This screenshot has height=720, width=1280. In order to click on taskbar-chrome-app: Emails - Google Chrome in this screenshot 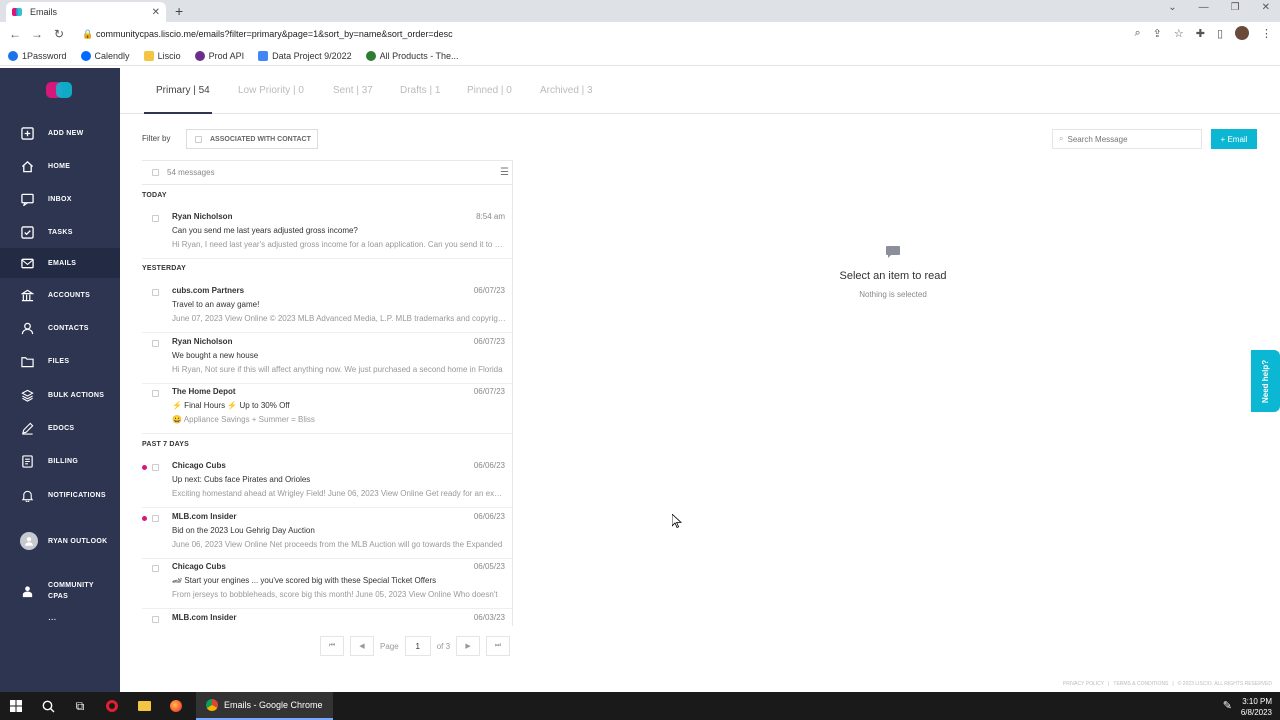, I will do `click(264, 706)`.